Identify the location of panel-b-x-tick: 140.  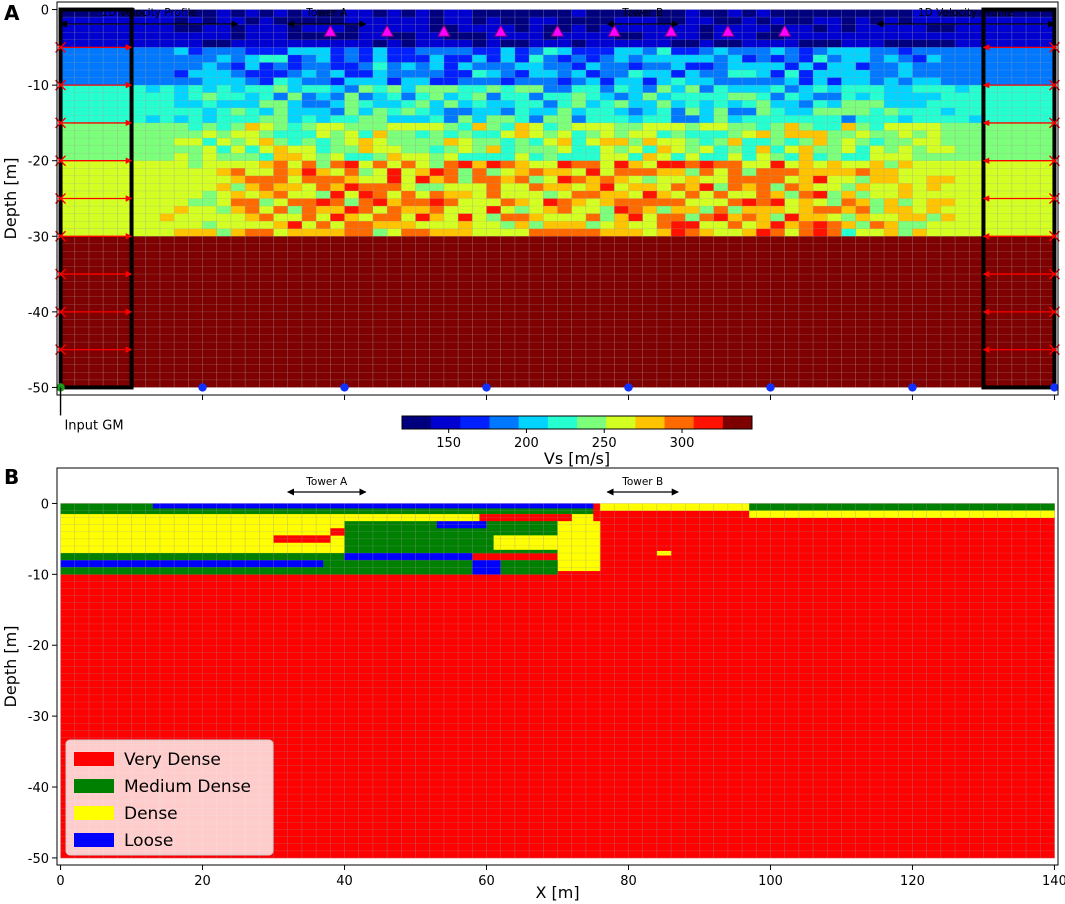
(1053, 881).